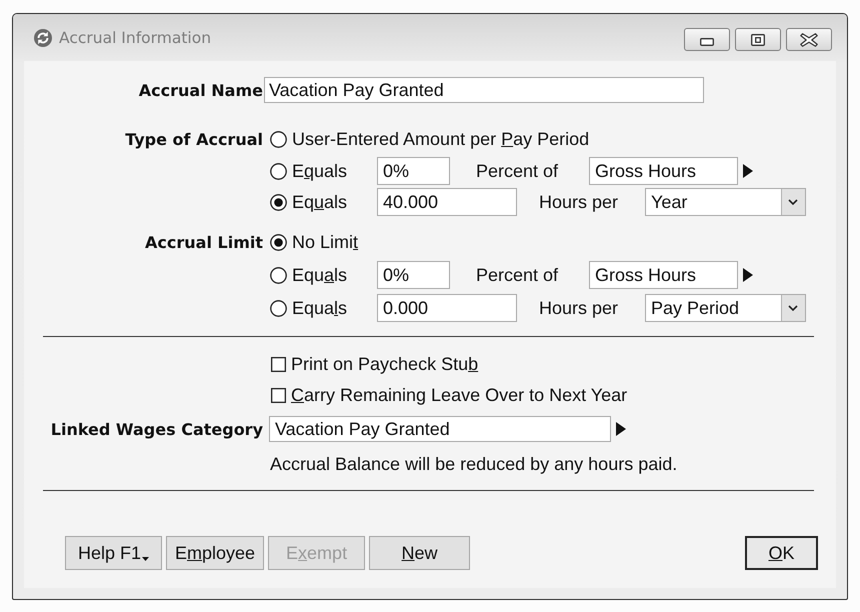 This screenshot has width=860, height=612. Describe the element at coordinates (200, 90) in the screenshot. I see `field-label: Accrual Name` at that location.